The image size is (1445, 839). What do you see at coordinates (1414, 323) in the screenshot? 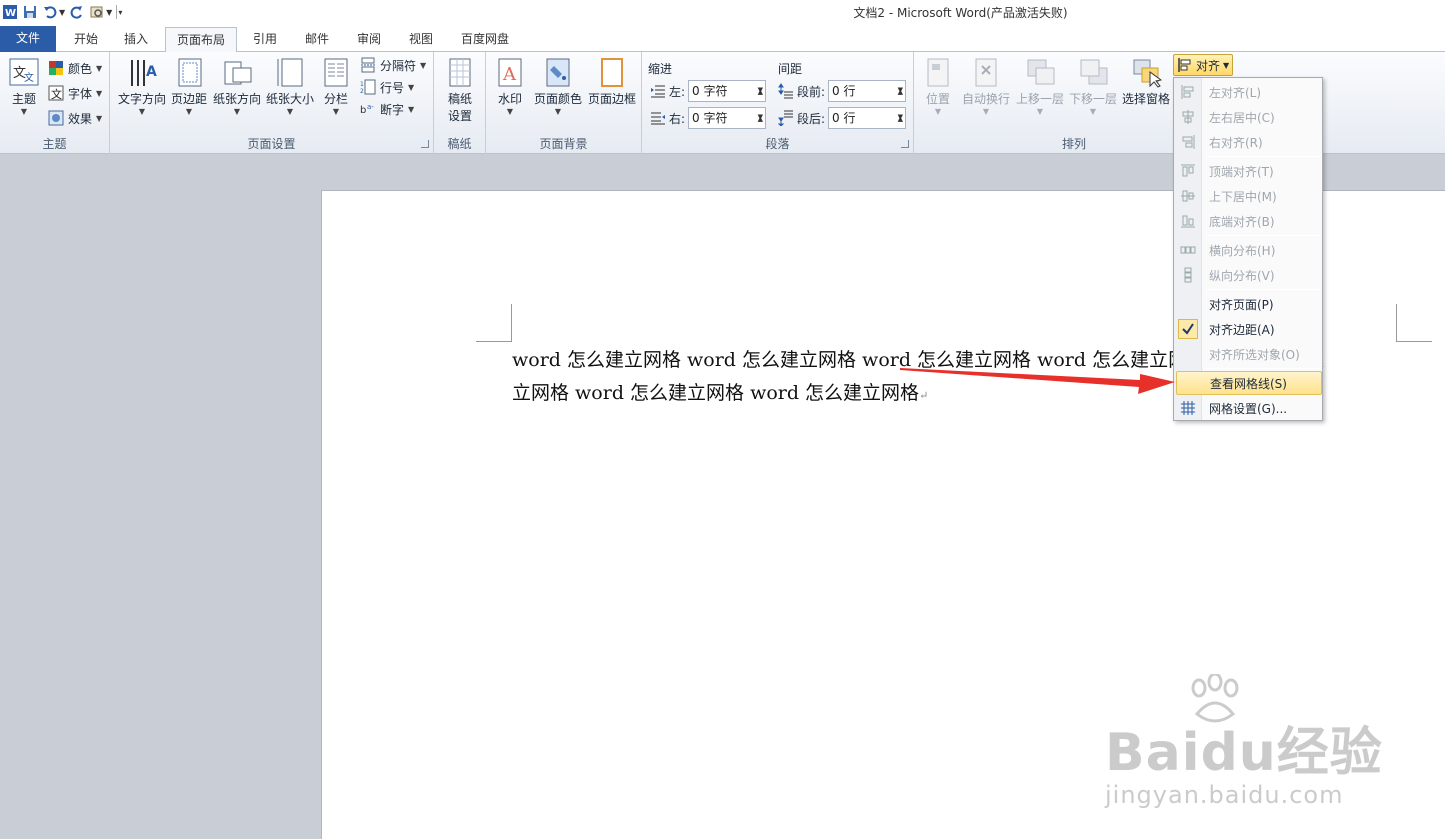
I see `crop-mark-right` at bounding box center [1414, 323].